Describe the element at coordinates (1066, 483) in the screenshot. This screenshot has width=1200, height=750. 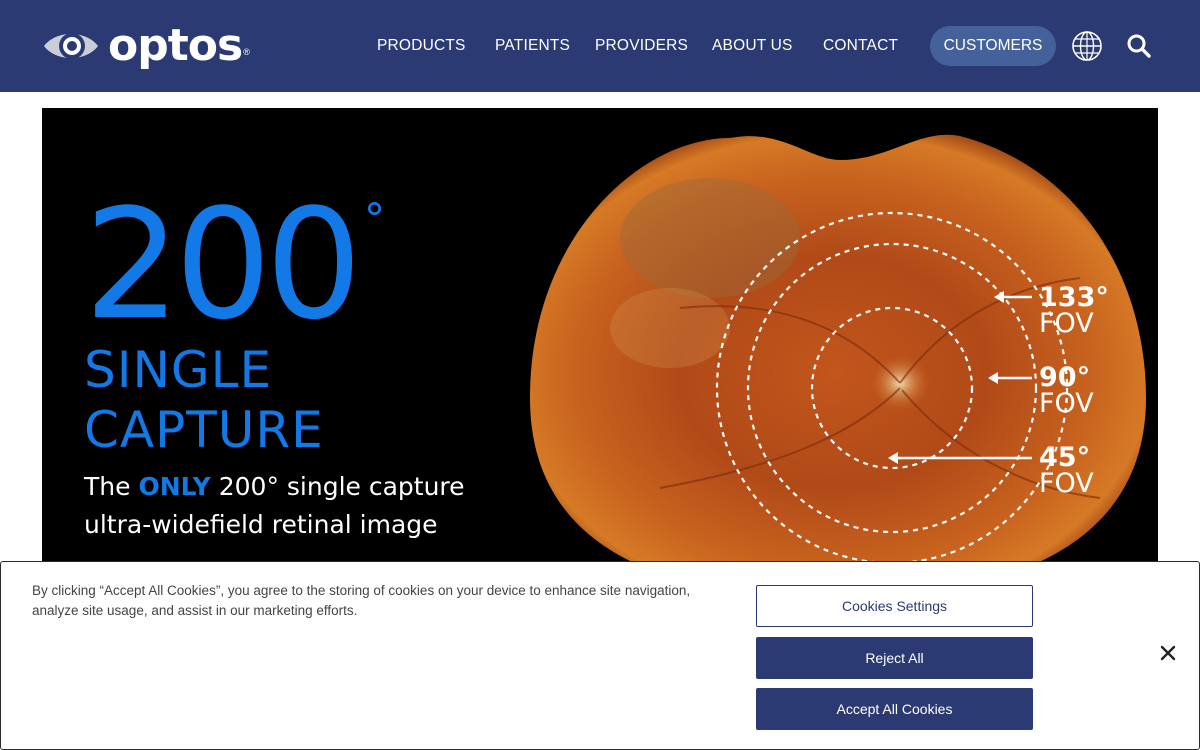
I see `fov-text-45: FOV` at that location.